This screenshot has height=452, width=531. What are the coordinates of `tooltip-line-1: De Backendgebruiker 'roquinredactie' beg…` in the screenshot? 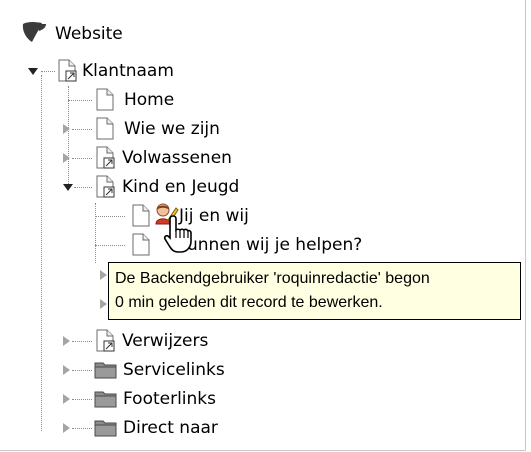 It's located at (272, 278).